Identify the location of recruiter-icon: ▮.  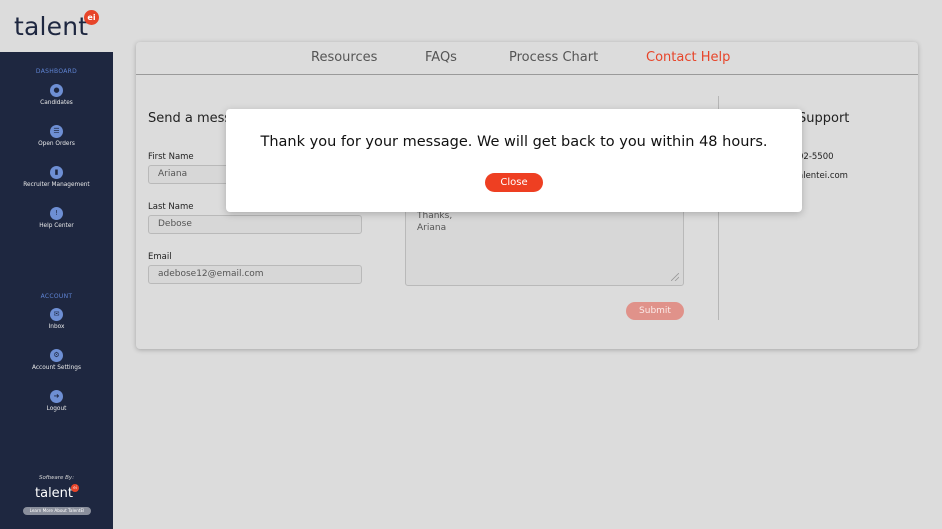
(56, 172).